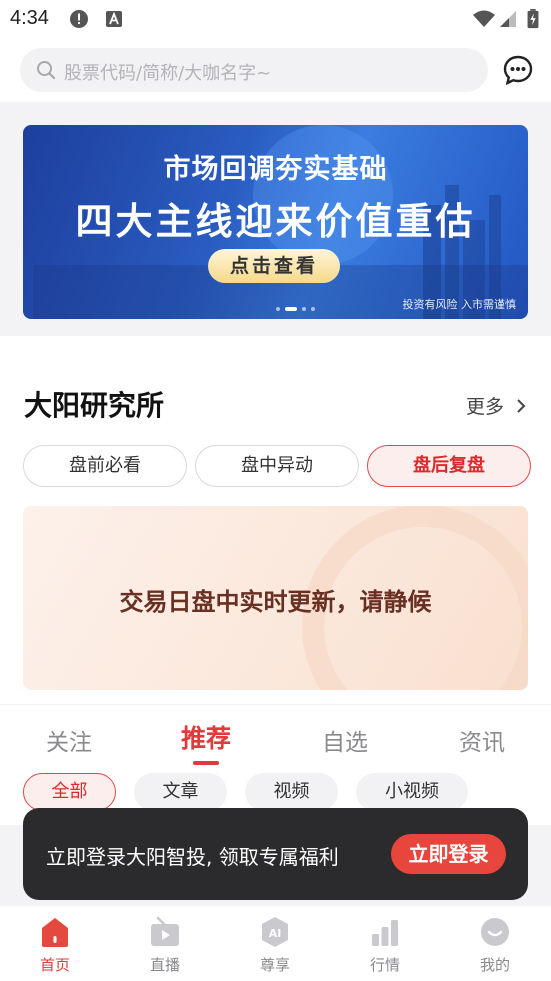 The width and height of the screenshot is (551, 981). Describe the element at coordinates (484, 18) in the screenshot. I see `wifi-icon` at that location.